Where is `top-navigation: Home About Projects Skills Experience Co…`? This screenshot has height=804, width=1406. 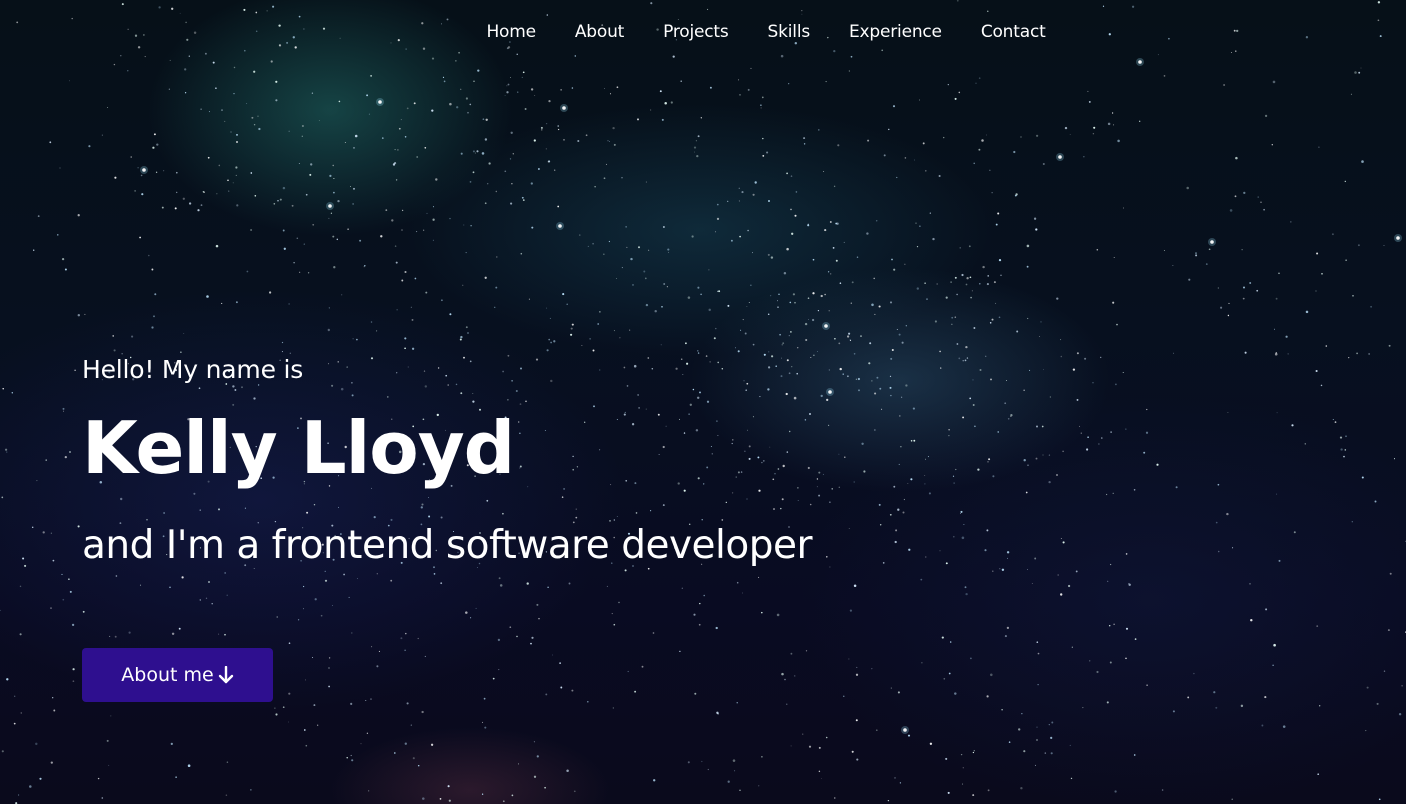
top-navigation: Home About Projects Skills Experience Co… is located at coordinates (703, 32).